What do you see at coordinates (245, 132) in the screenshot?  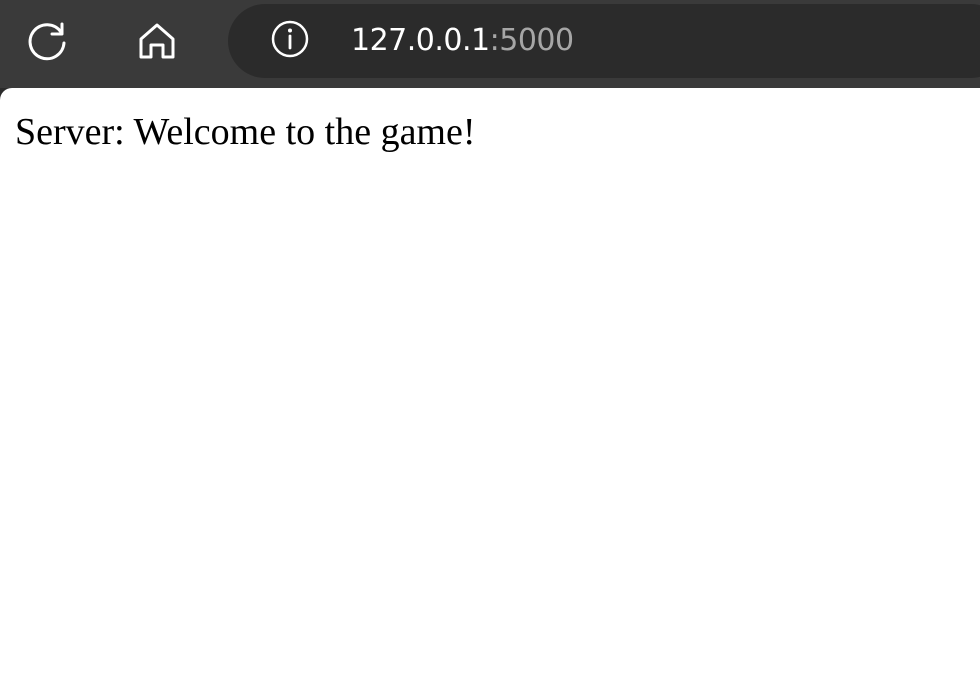 I see `server-message: Server: Welcome to the game!` at bounding box center [245, 132].